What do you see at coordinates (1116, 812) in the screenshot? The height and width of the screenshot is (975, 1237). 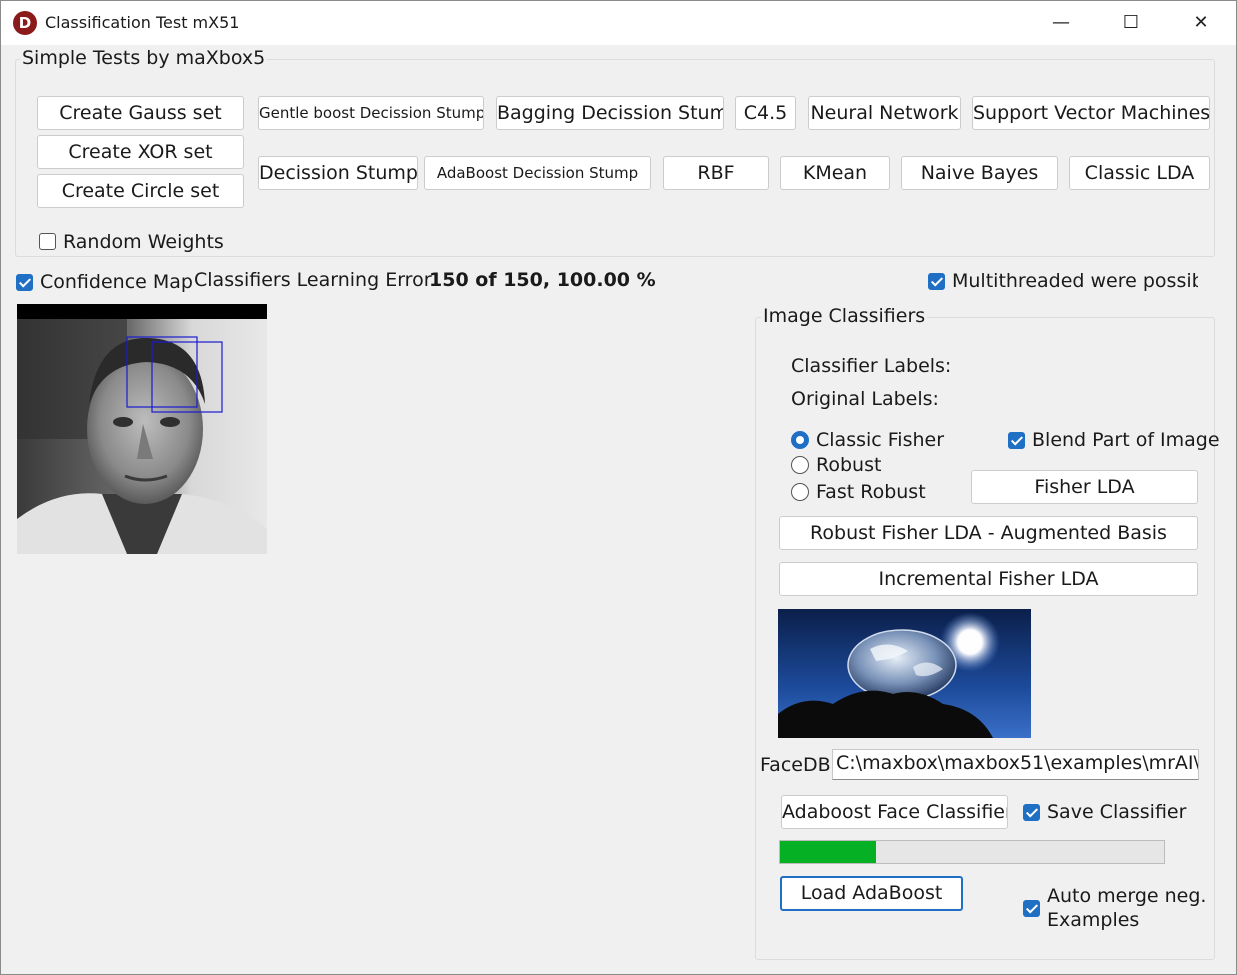 I see `save-classifier-label: Save Classifier` at bounding box center [1116, 812].